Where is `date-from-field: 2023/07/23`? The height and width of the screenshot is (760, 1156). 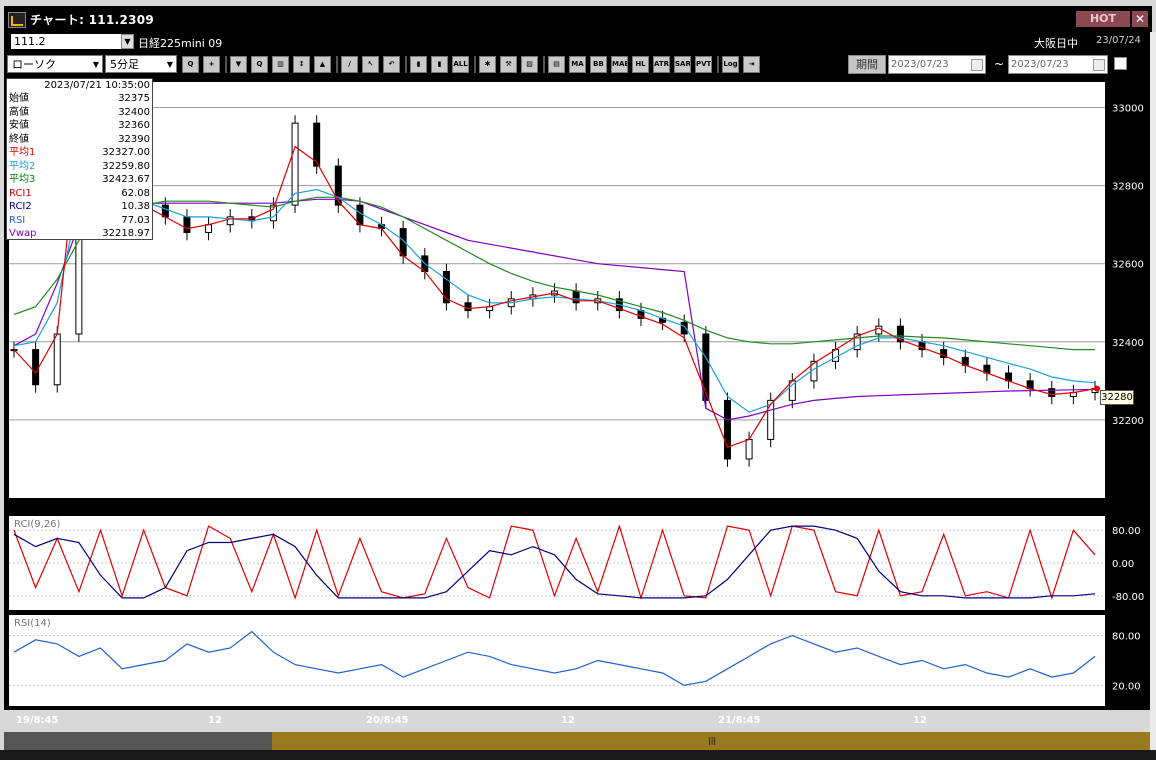
date-from-field: 2023/07/23 is located at coordinates (937, 64).